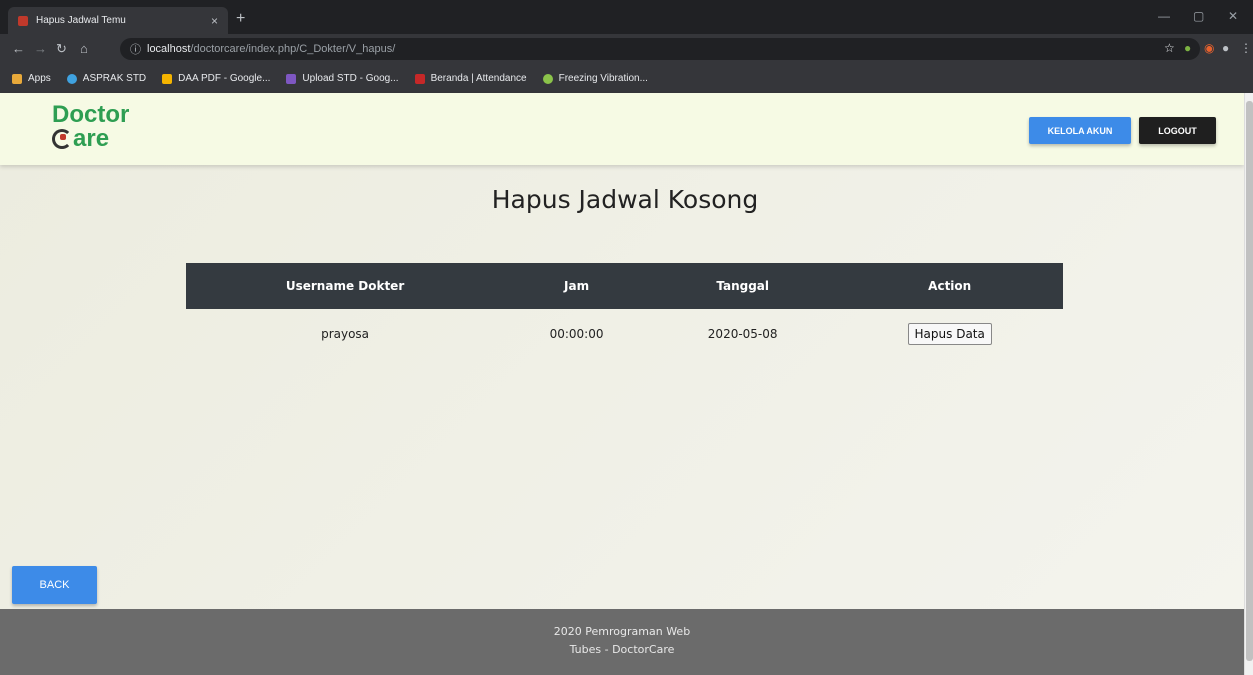 The image size is (1253, 675). I want to click on doctorcare-logo: Doctor are, so click(90, 127).